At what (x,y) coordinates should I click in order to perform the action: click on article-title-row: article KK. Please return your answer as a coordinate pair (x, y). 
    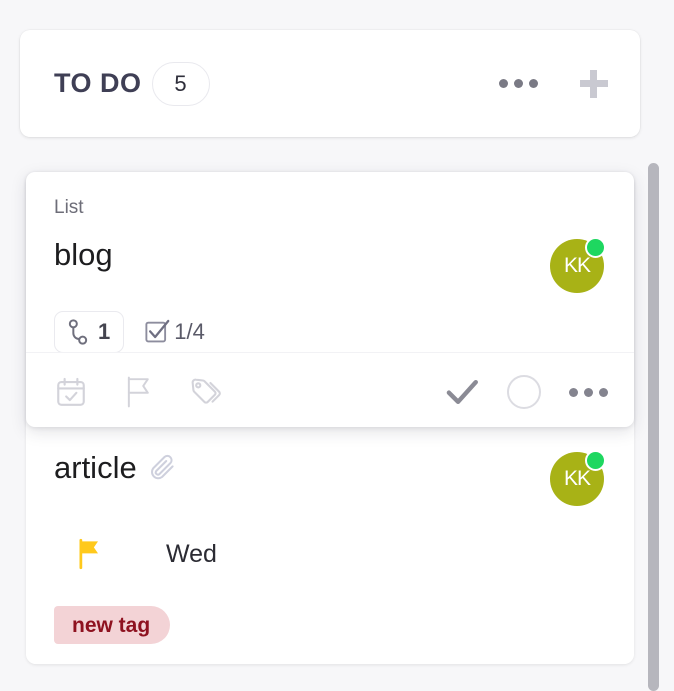
    Looking at the image, I should click on (330, 478).